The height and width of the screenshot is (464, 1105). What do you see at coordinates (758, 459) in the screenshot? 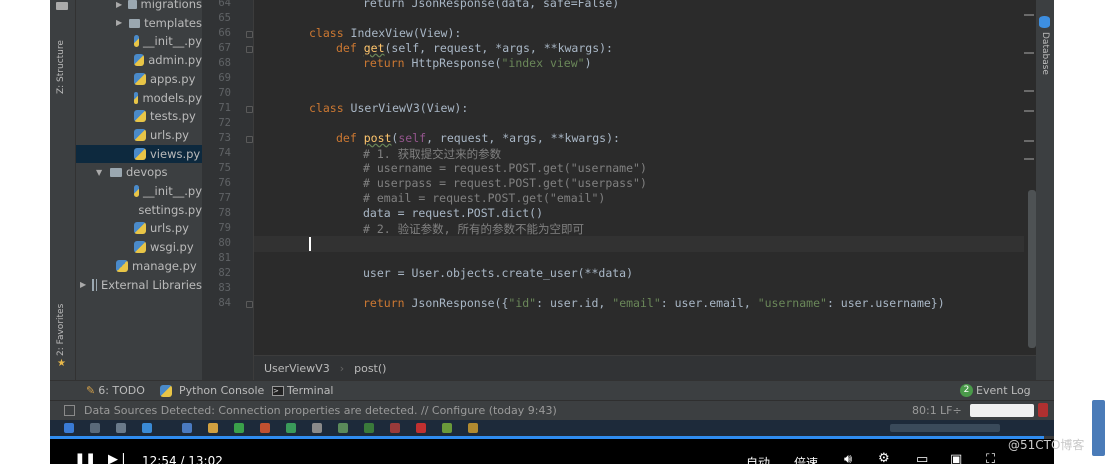
I see `quality-button: 自动` at bounding box center [758, 459].